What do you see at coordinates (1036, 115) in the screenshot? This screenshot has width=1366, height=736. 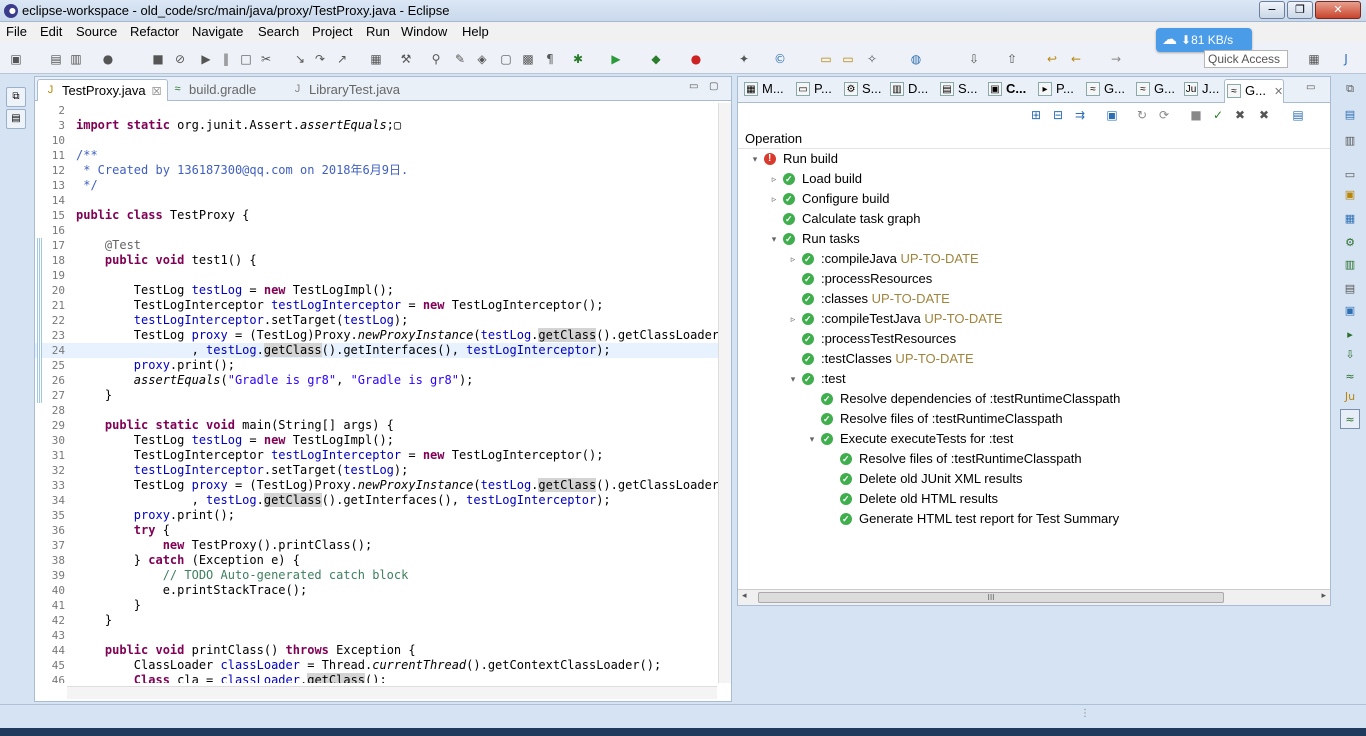 I see `expand-all-icon: ⊞` at bounding box center [1036, 115].